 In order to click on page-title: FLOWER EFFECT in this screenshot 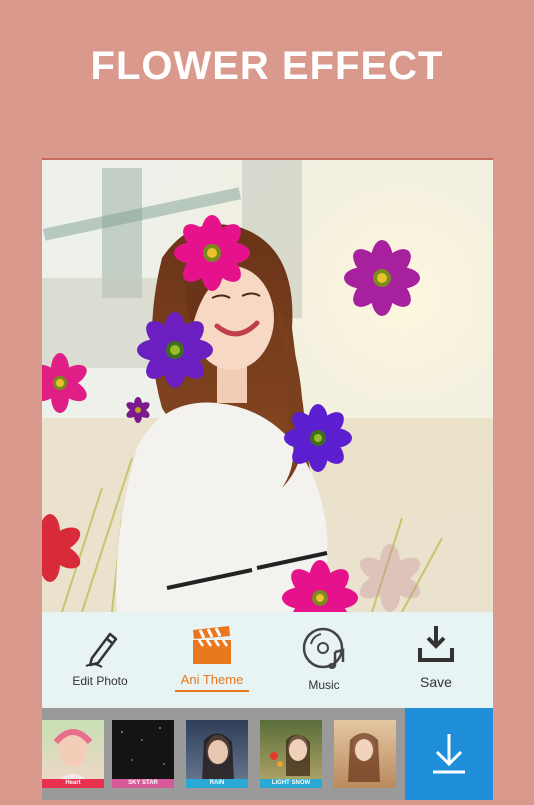, I will do `click(267, 66)`.